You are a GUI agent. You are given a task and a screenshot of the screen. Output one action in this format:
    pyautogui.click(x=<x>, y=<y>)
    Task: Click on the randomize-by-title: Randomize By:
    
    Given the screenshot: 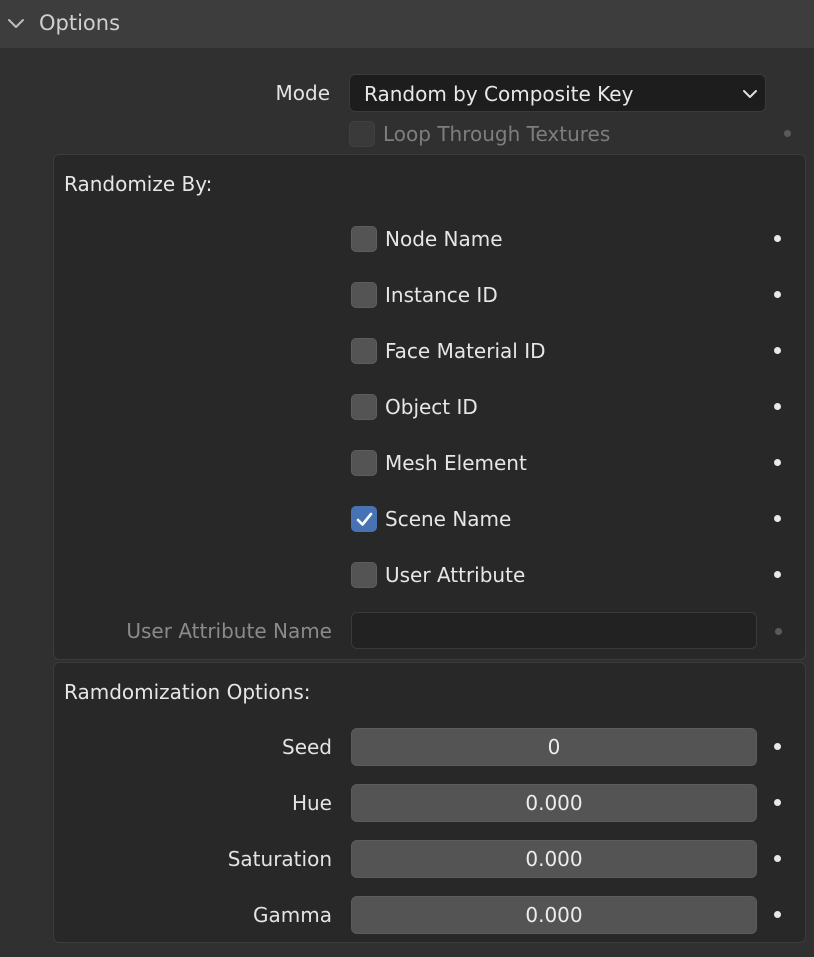 What is the action you would take?
    pyautogui.click(x=138, y=184)
    